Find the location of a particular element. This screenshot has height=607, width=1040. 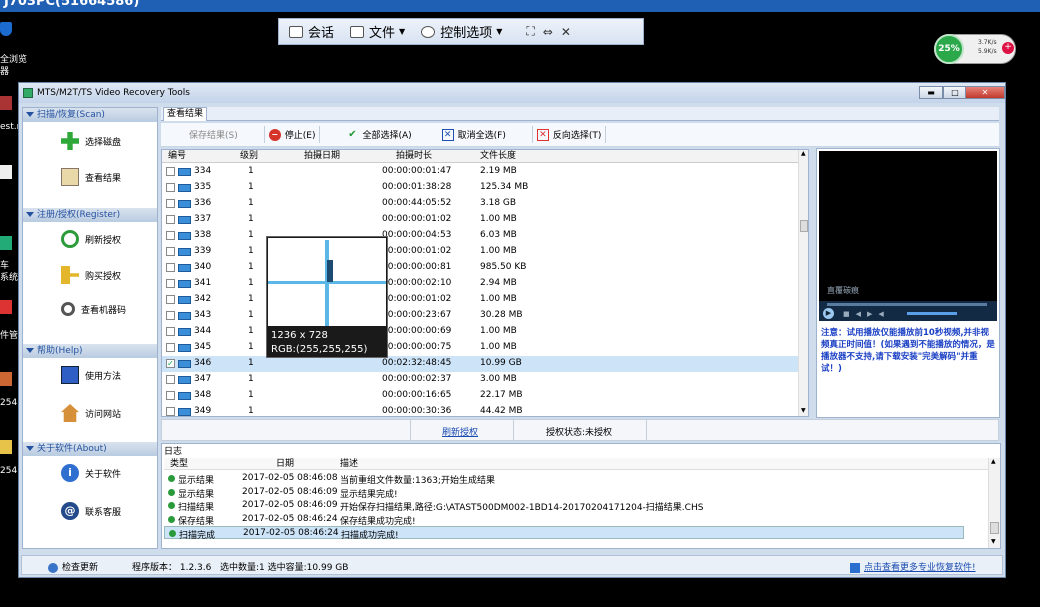

desktop-icon-folder is located at coordinates (6, 447).